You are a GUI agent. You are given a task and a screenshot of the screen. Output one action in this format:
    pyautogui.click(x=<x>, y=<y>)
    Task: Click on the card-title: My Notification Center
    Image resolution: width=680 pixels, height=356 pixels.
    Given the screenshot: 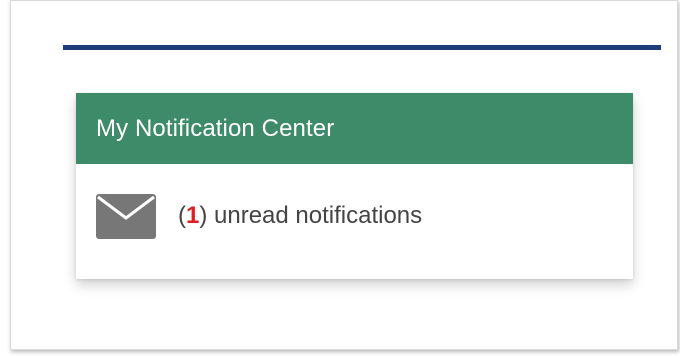 What is the action you would take?
    pyautogui.click(x=215, y=128)
    